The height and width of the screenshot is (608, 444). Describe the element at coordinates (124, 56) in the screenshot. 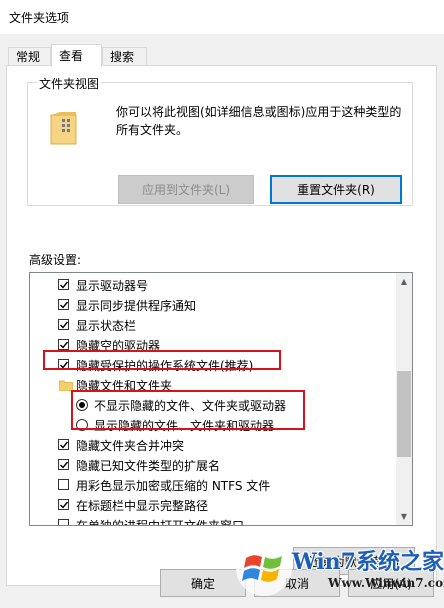

I see `tab-search: 搜索` at that location.